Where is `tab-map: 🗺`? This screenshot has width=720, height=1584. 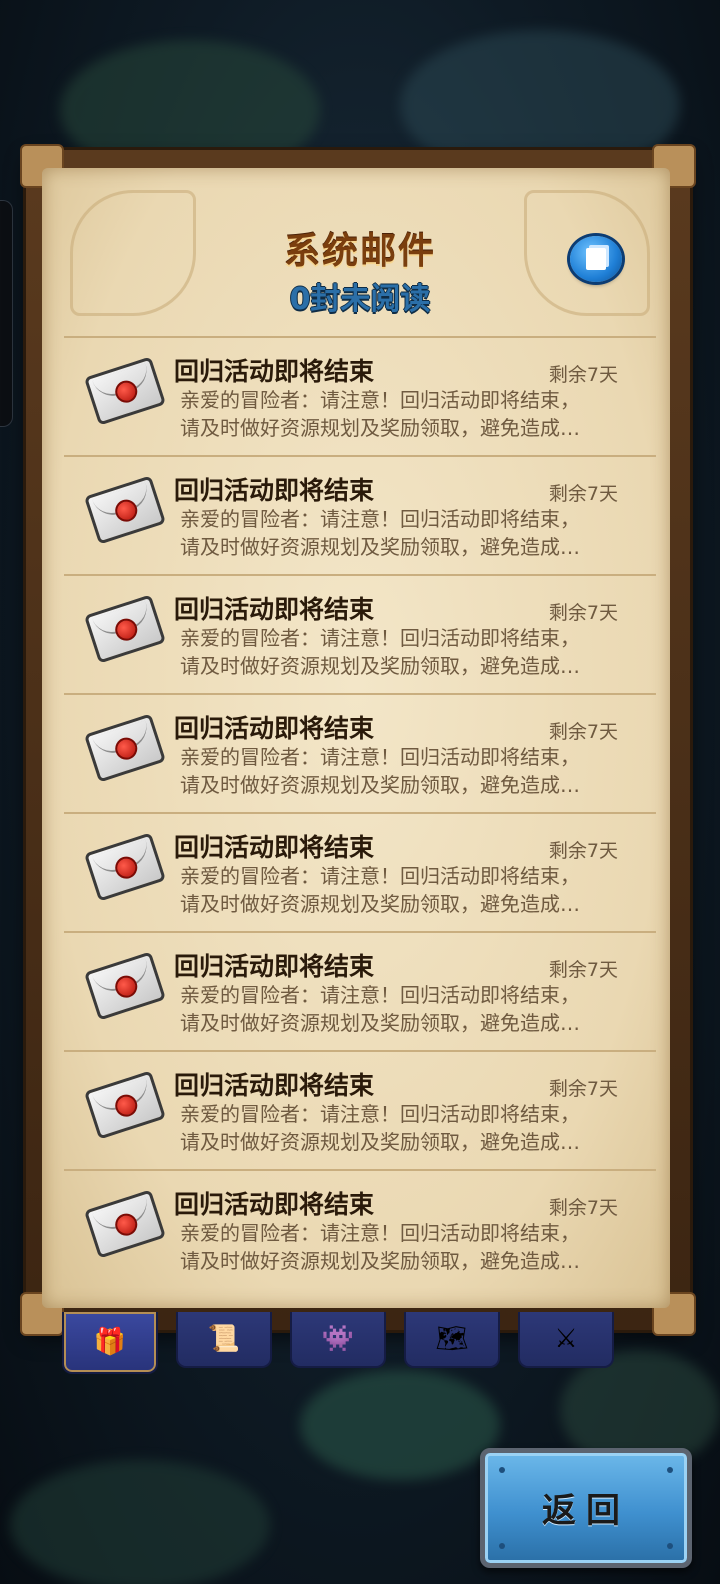
tab-map: 🗺 is located at coordinates (452, 1340).